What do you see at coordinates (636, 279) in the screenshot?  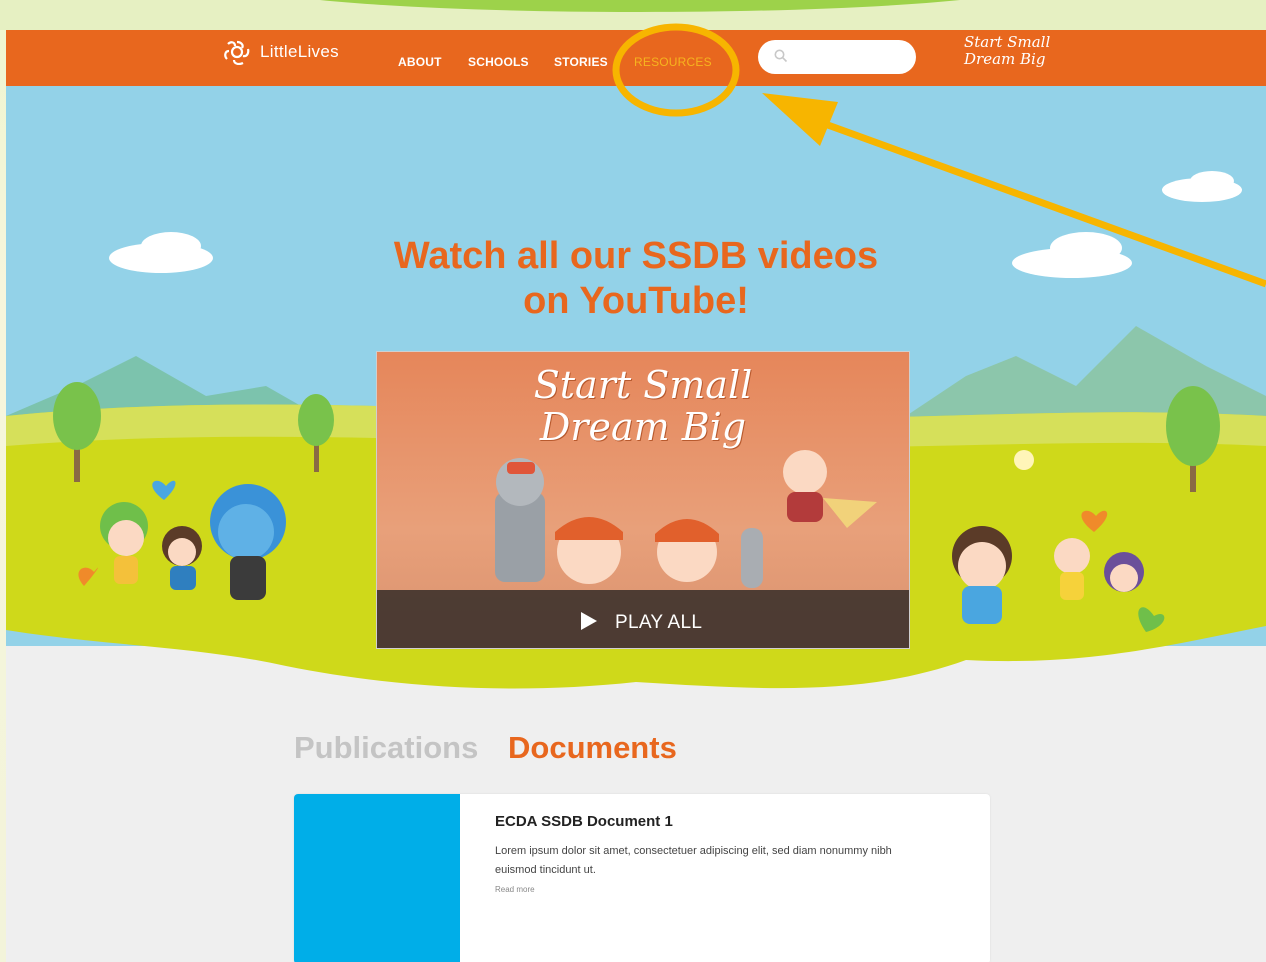 I see `hero-title: Watch all our SSDB videos on YouTube!` at bounding box center [636, 279].